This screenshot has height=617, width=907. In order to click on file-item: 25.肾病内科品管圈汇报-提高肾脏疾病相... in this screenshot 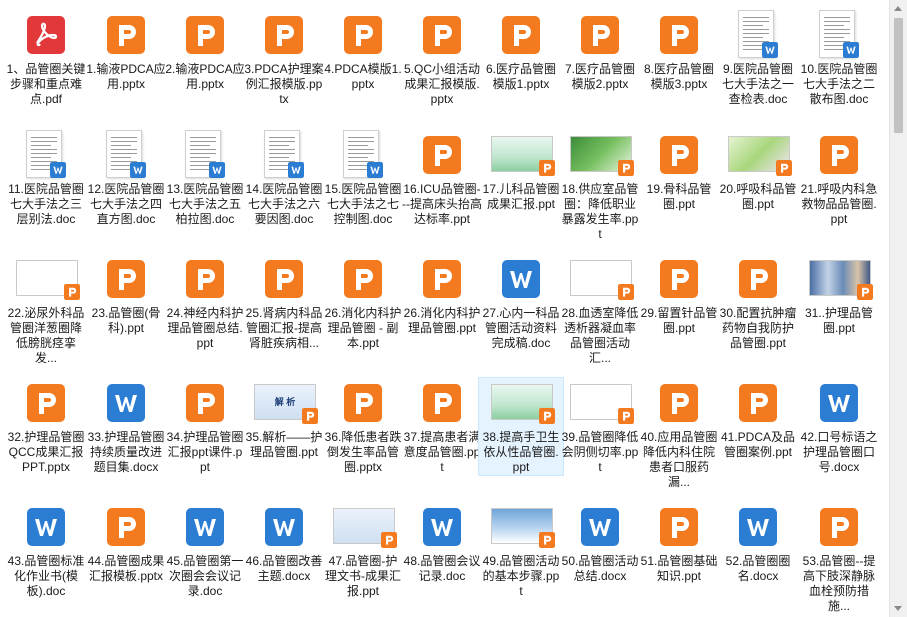, I will do `click(284, 302)`.